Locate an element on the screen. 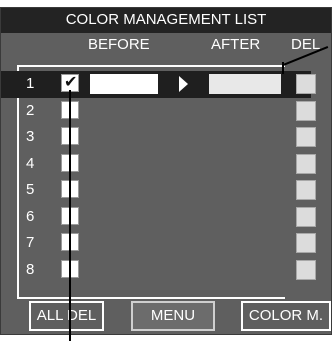 The height and width of the screenshot is (341, 333). row-number: 5 is located at coordinates (30, 189).